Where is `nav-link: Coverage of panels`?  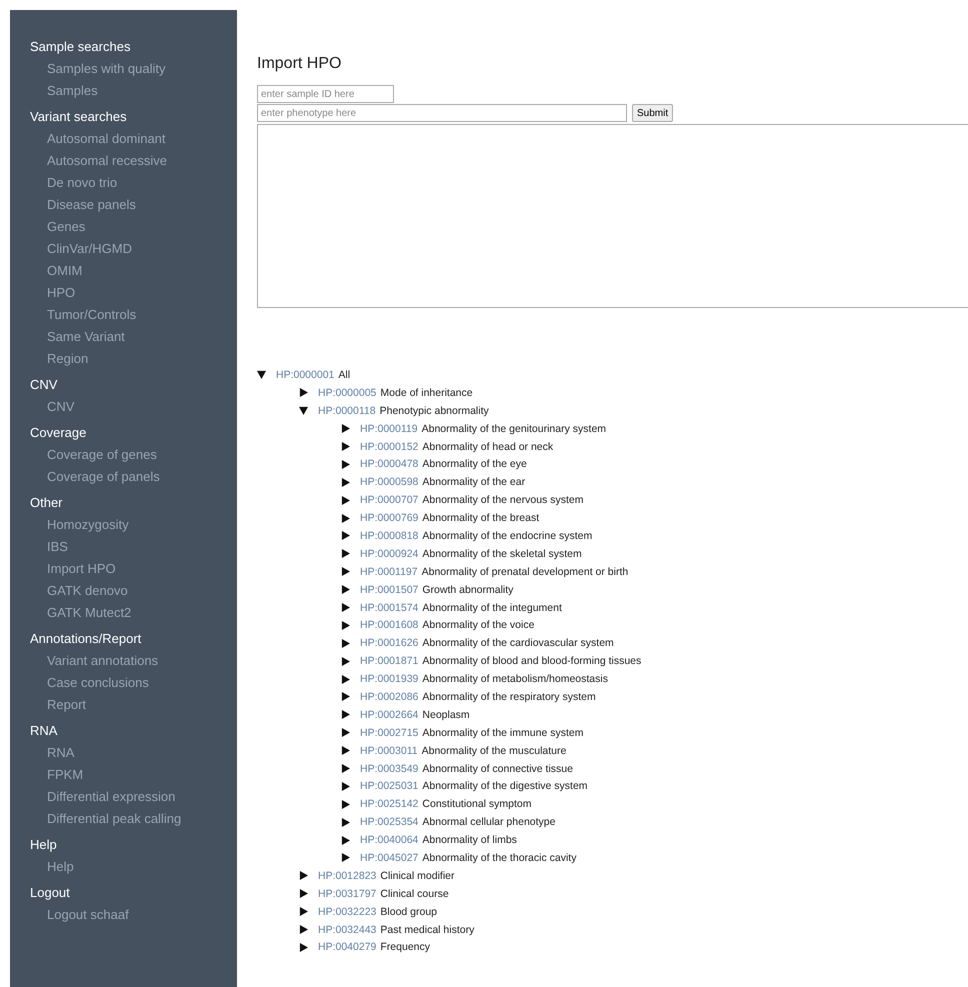
nav-link: Coverage of panels is located at coordinates (95, 477).